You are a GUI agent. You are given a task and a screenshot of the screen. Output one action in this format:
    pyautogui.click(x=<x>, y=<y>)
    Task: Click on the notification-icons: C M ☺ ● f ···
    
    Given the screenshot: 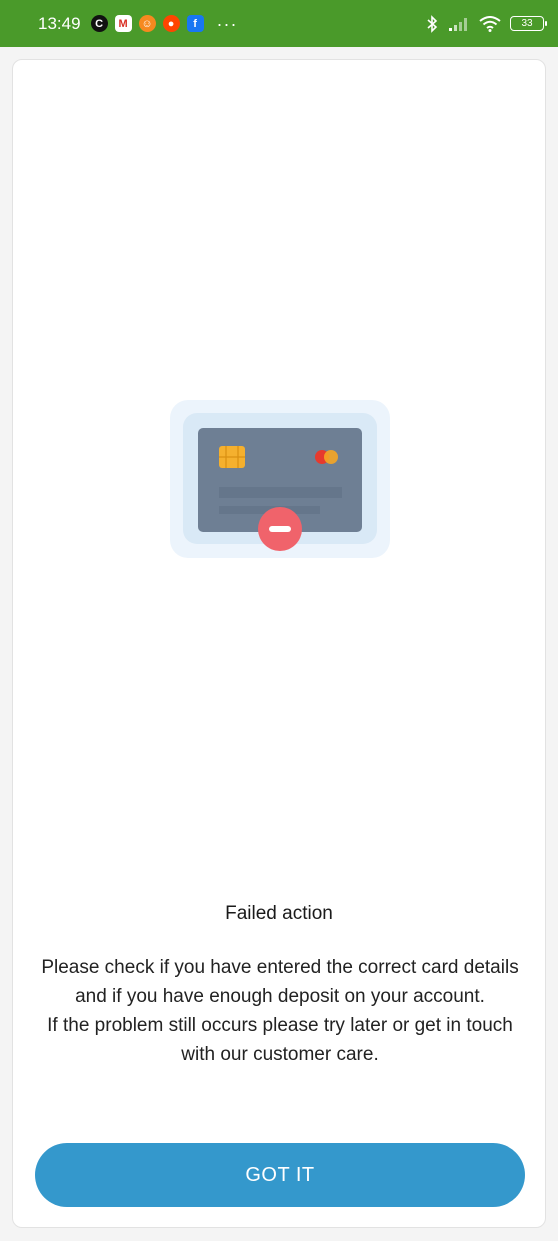 What is the action you would take?
    pyautogui.click(x=164, y=23)
    